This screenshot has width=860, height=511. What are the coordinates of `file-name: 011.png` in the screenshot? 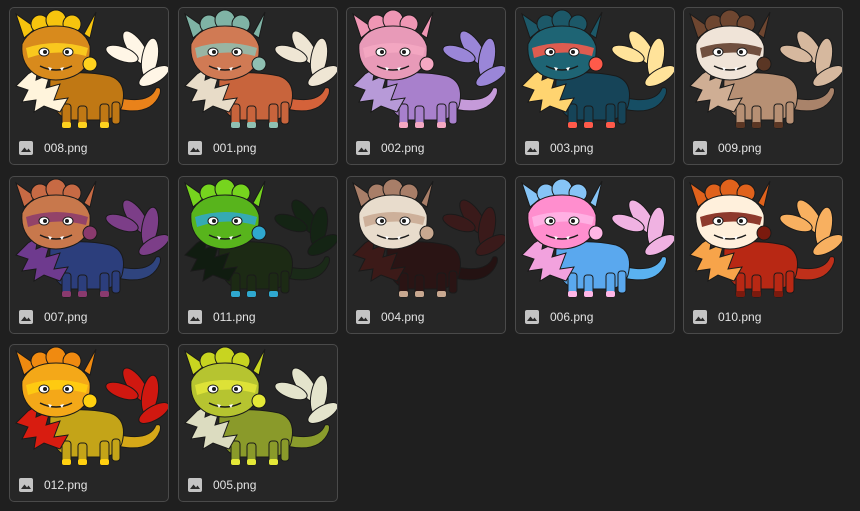 It's located at (234, 317).